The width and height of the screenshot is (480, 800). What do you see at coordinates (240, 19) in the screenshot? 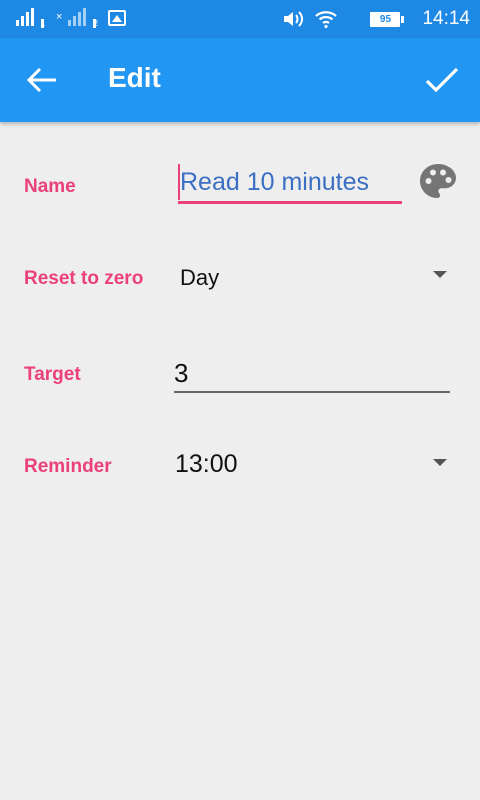
I see `status-bar: 1 × 2 95 14:14` at bounding box center [240, 19].